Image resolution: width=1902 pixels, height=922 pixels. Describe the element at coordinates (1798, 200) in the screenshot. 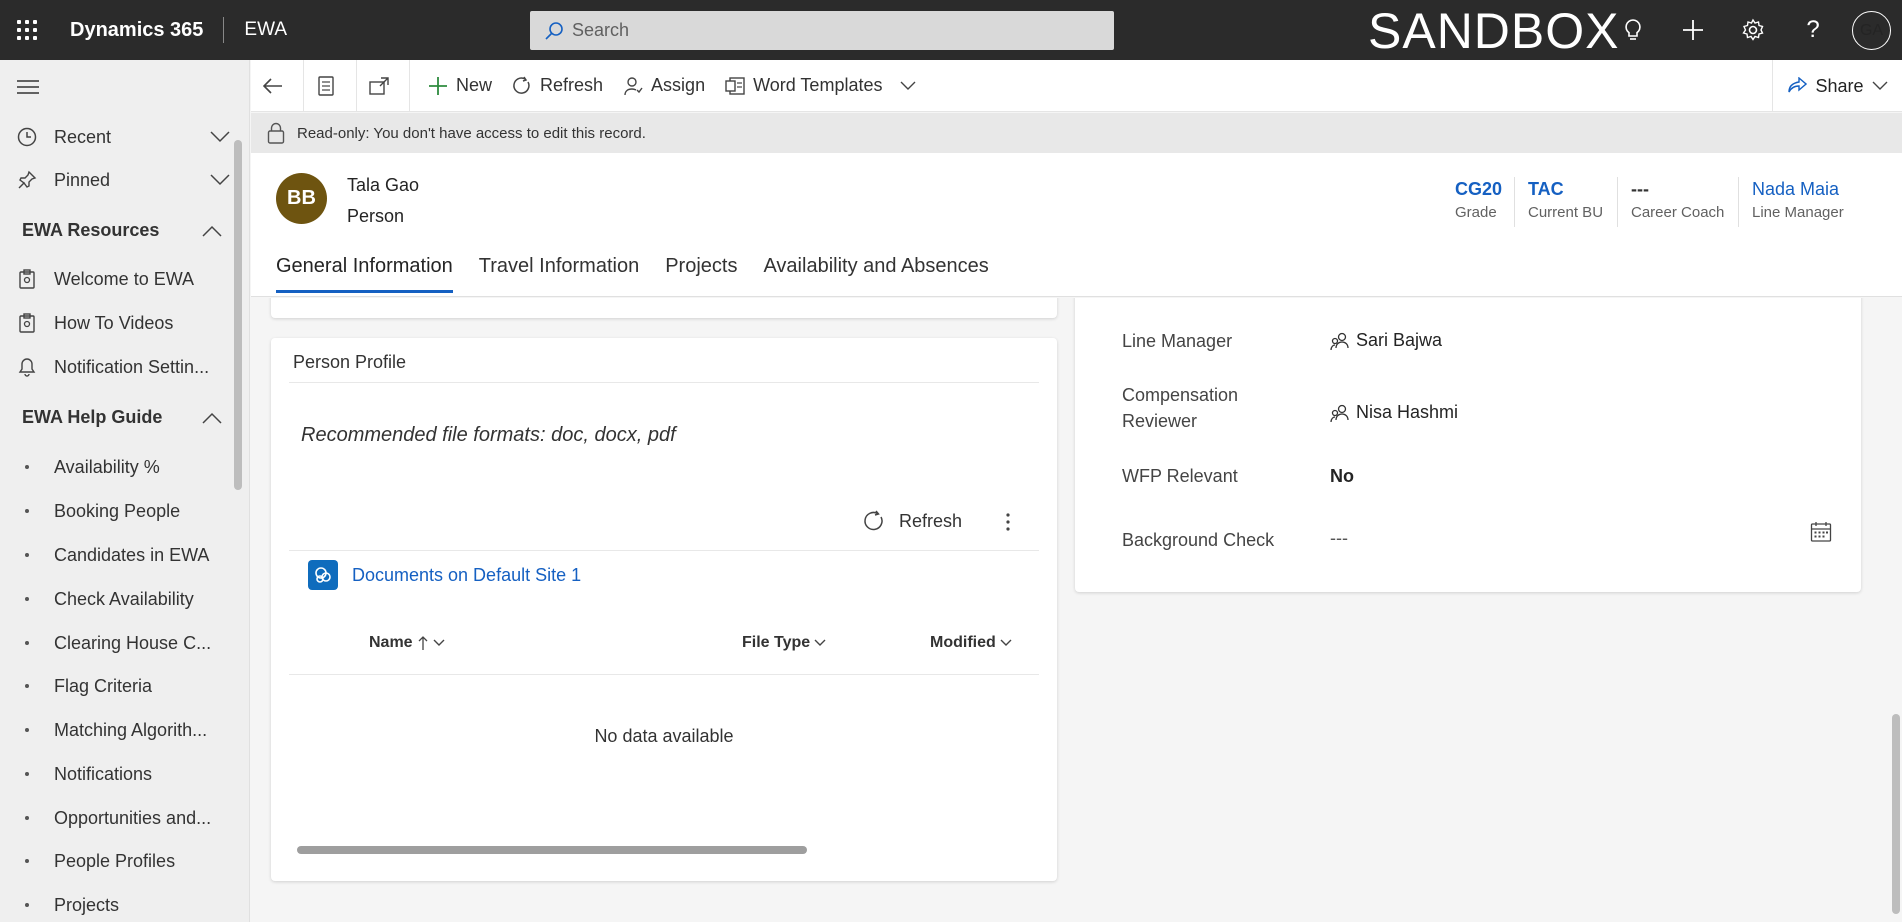

I see `key-field-line-manager: Nada Maia Line Manager` at that location.